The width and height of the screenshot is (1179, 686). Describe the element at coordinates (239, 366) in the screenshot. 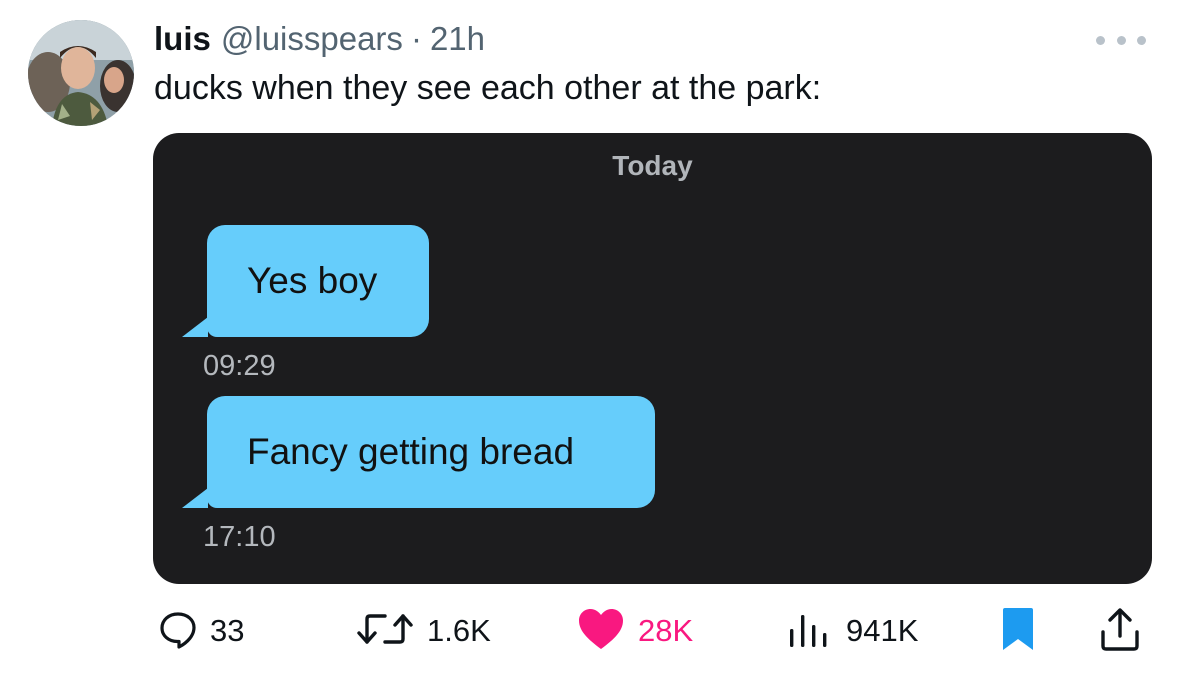

I see `message-time: 09:29` at that location.